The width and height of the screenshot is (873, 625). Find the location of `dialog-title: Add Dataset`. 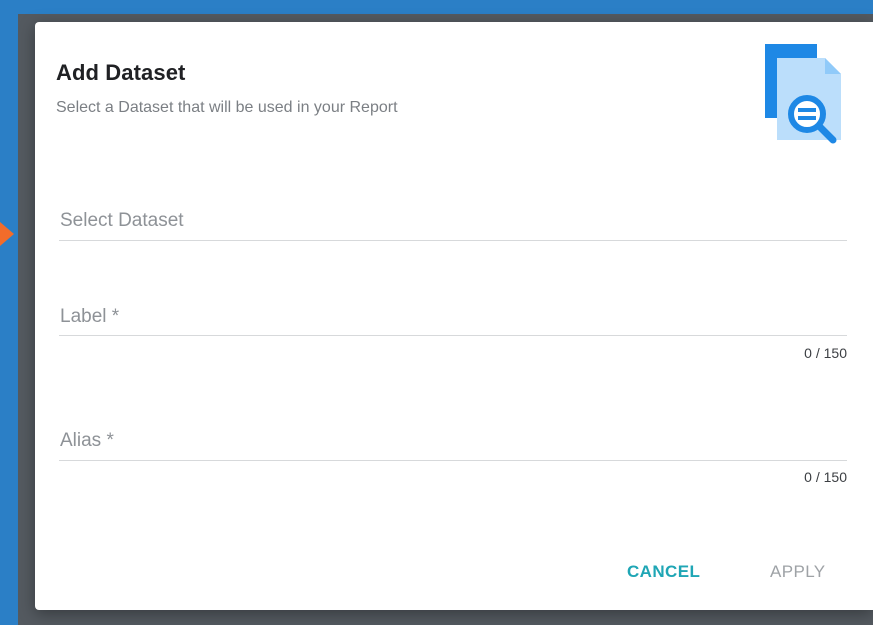

dialog-title: Add Dataset is located at coordinates (121, 72).